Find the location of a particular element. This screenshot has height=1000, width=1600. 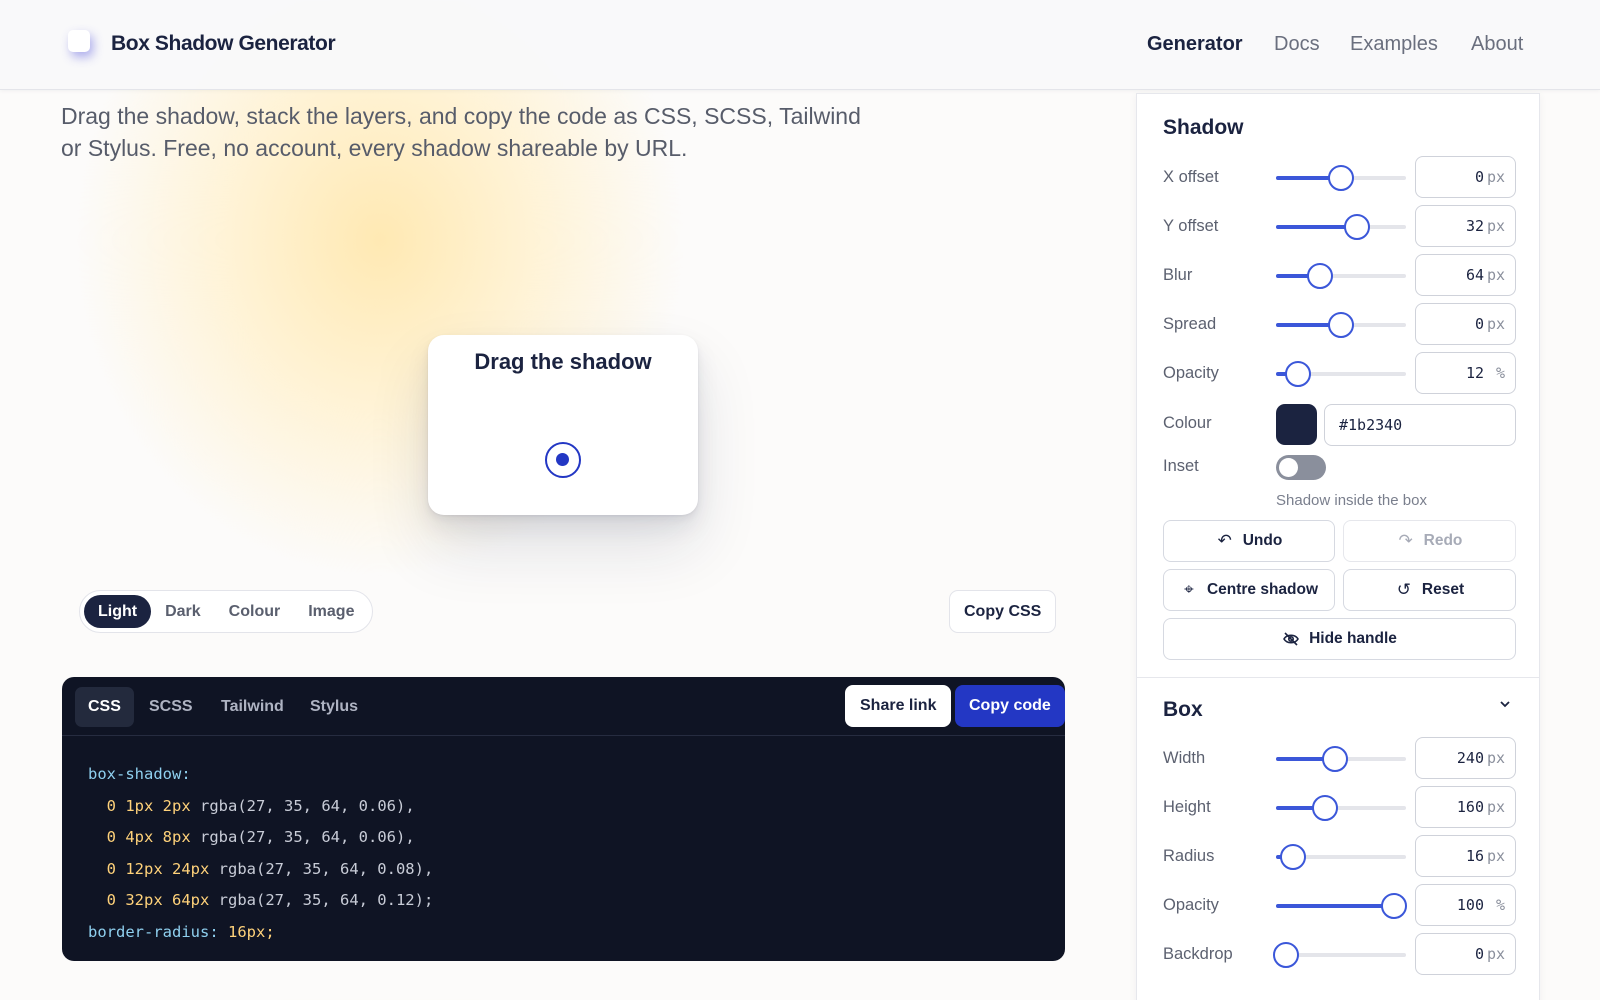

code-line: 0 12px 24px rgba(27, 35, 64, 0.08), is located at coordinates (270, 868).